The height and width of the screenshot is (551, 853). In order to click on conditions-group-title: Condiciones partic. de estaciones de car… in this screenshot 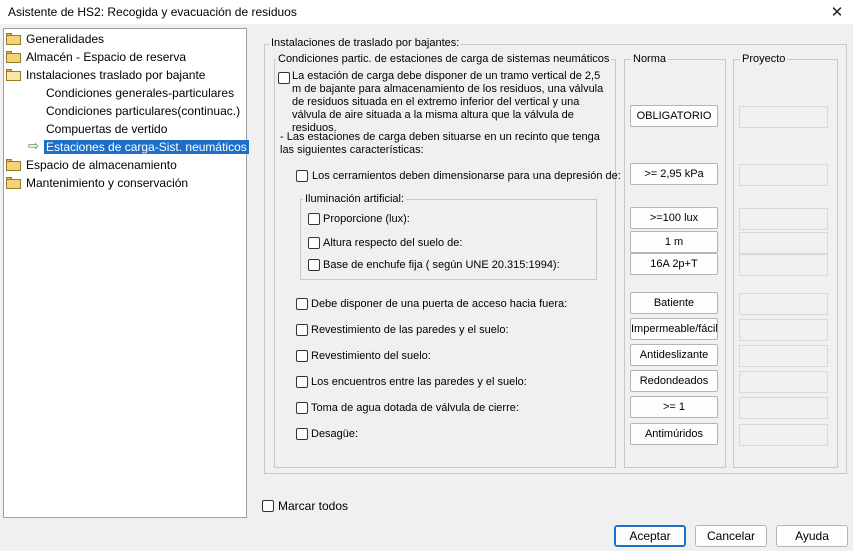, I will do `click(444, 59)`.